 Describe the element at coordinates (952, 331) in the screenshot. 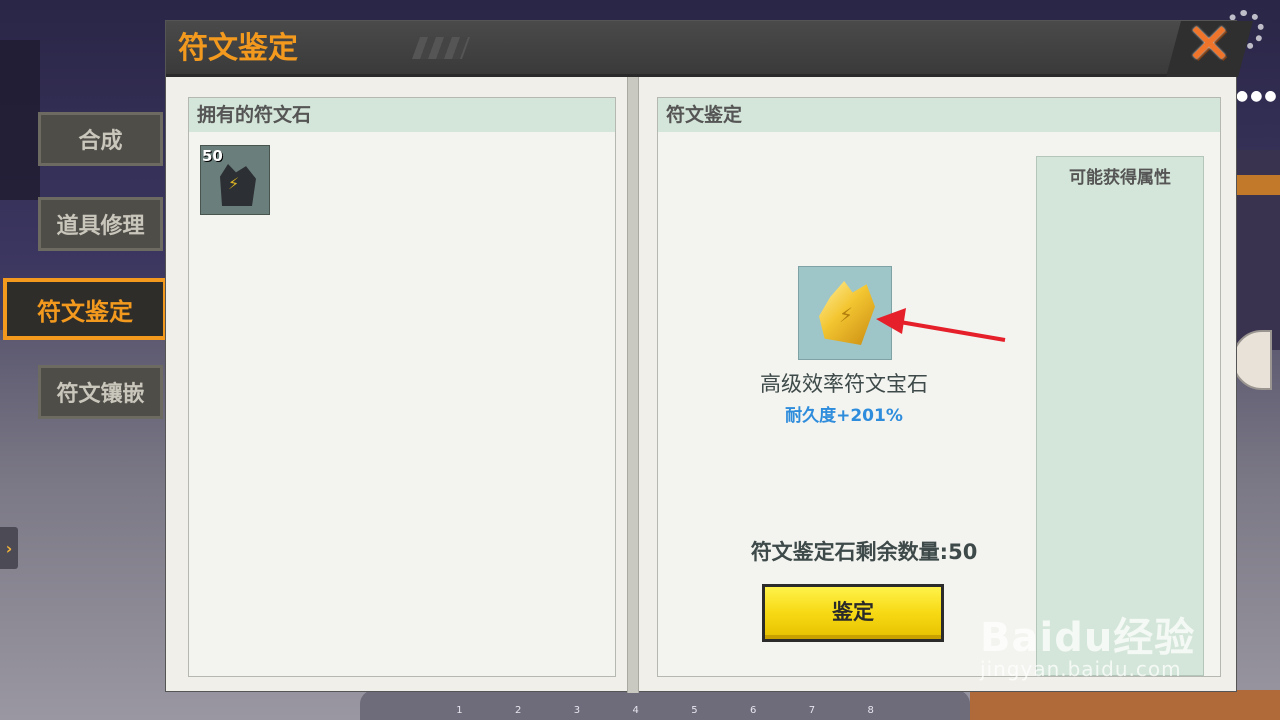

I see `arrow-shaft` at that location.